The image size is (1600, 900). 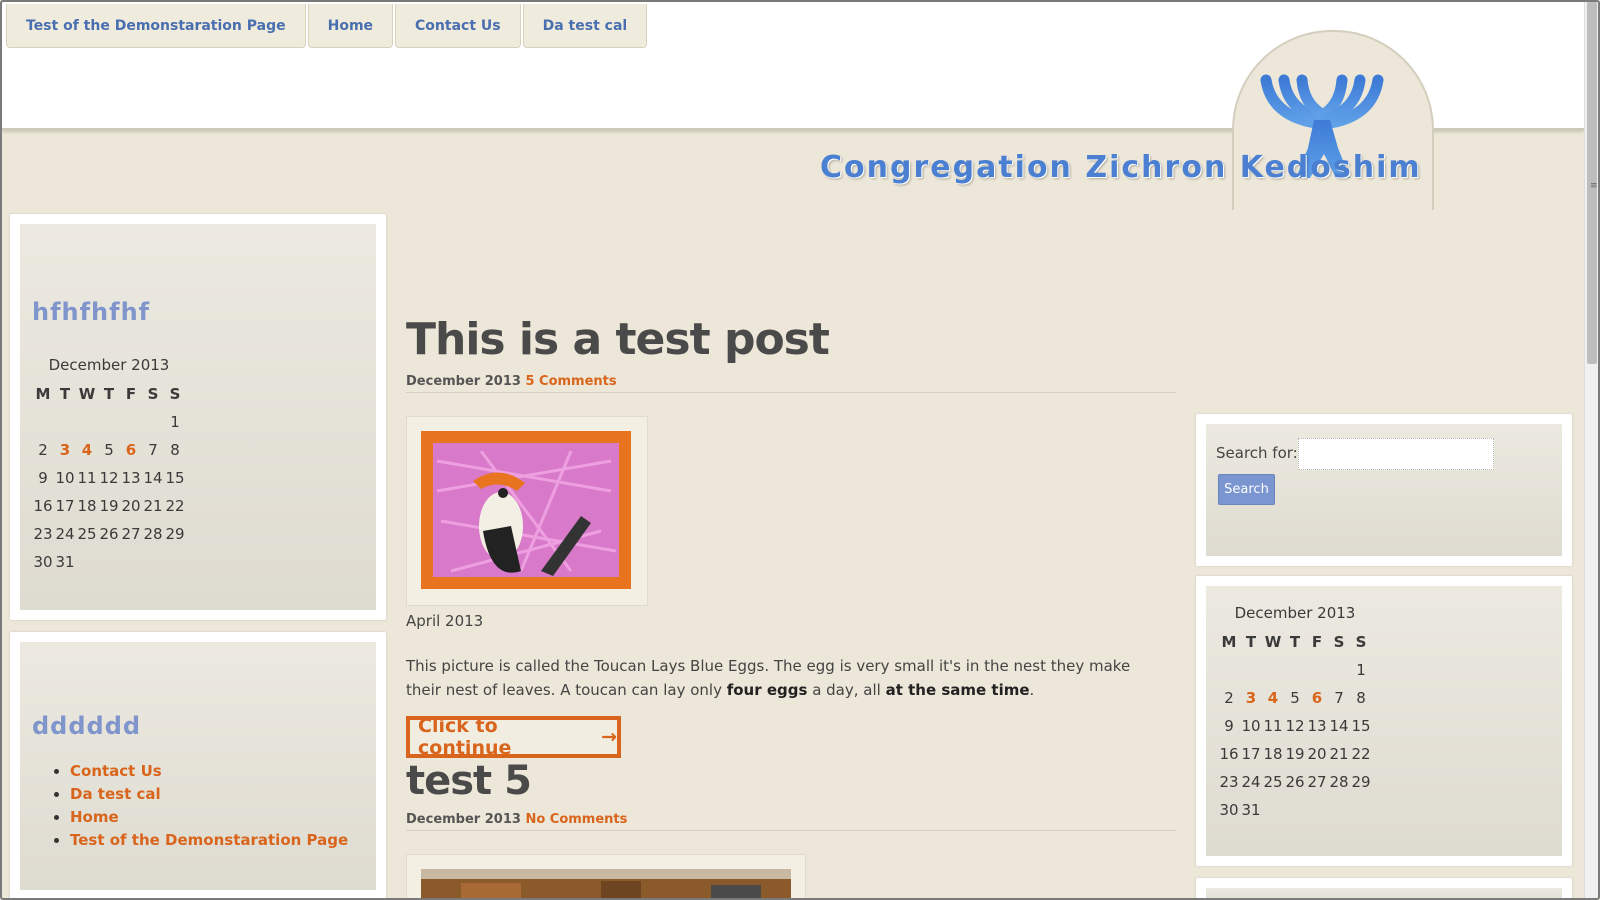 What do you see at coordinates (846, 690) in the screenshot?
I see `post-body-text: a day, all` at bounding box center [846, 690].